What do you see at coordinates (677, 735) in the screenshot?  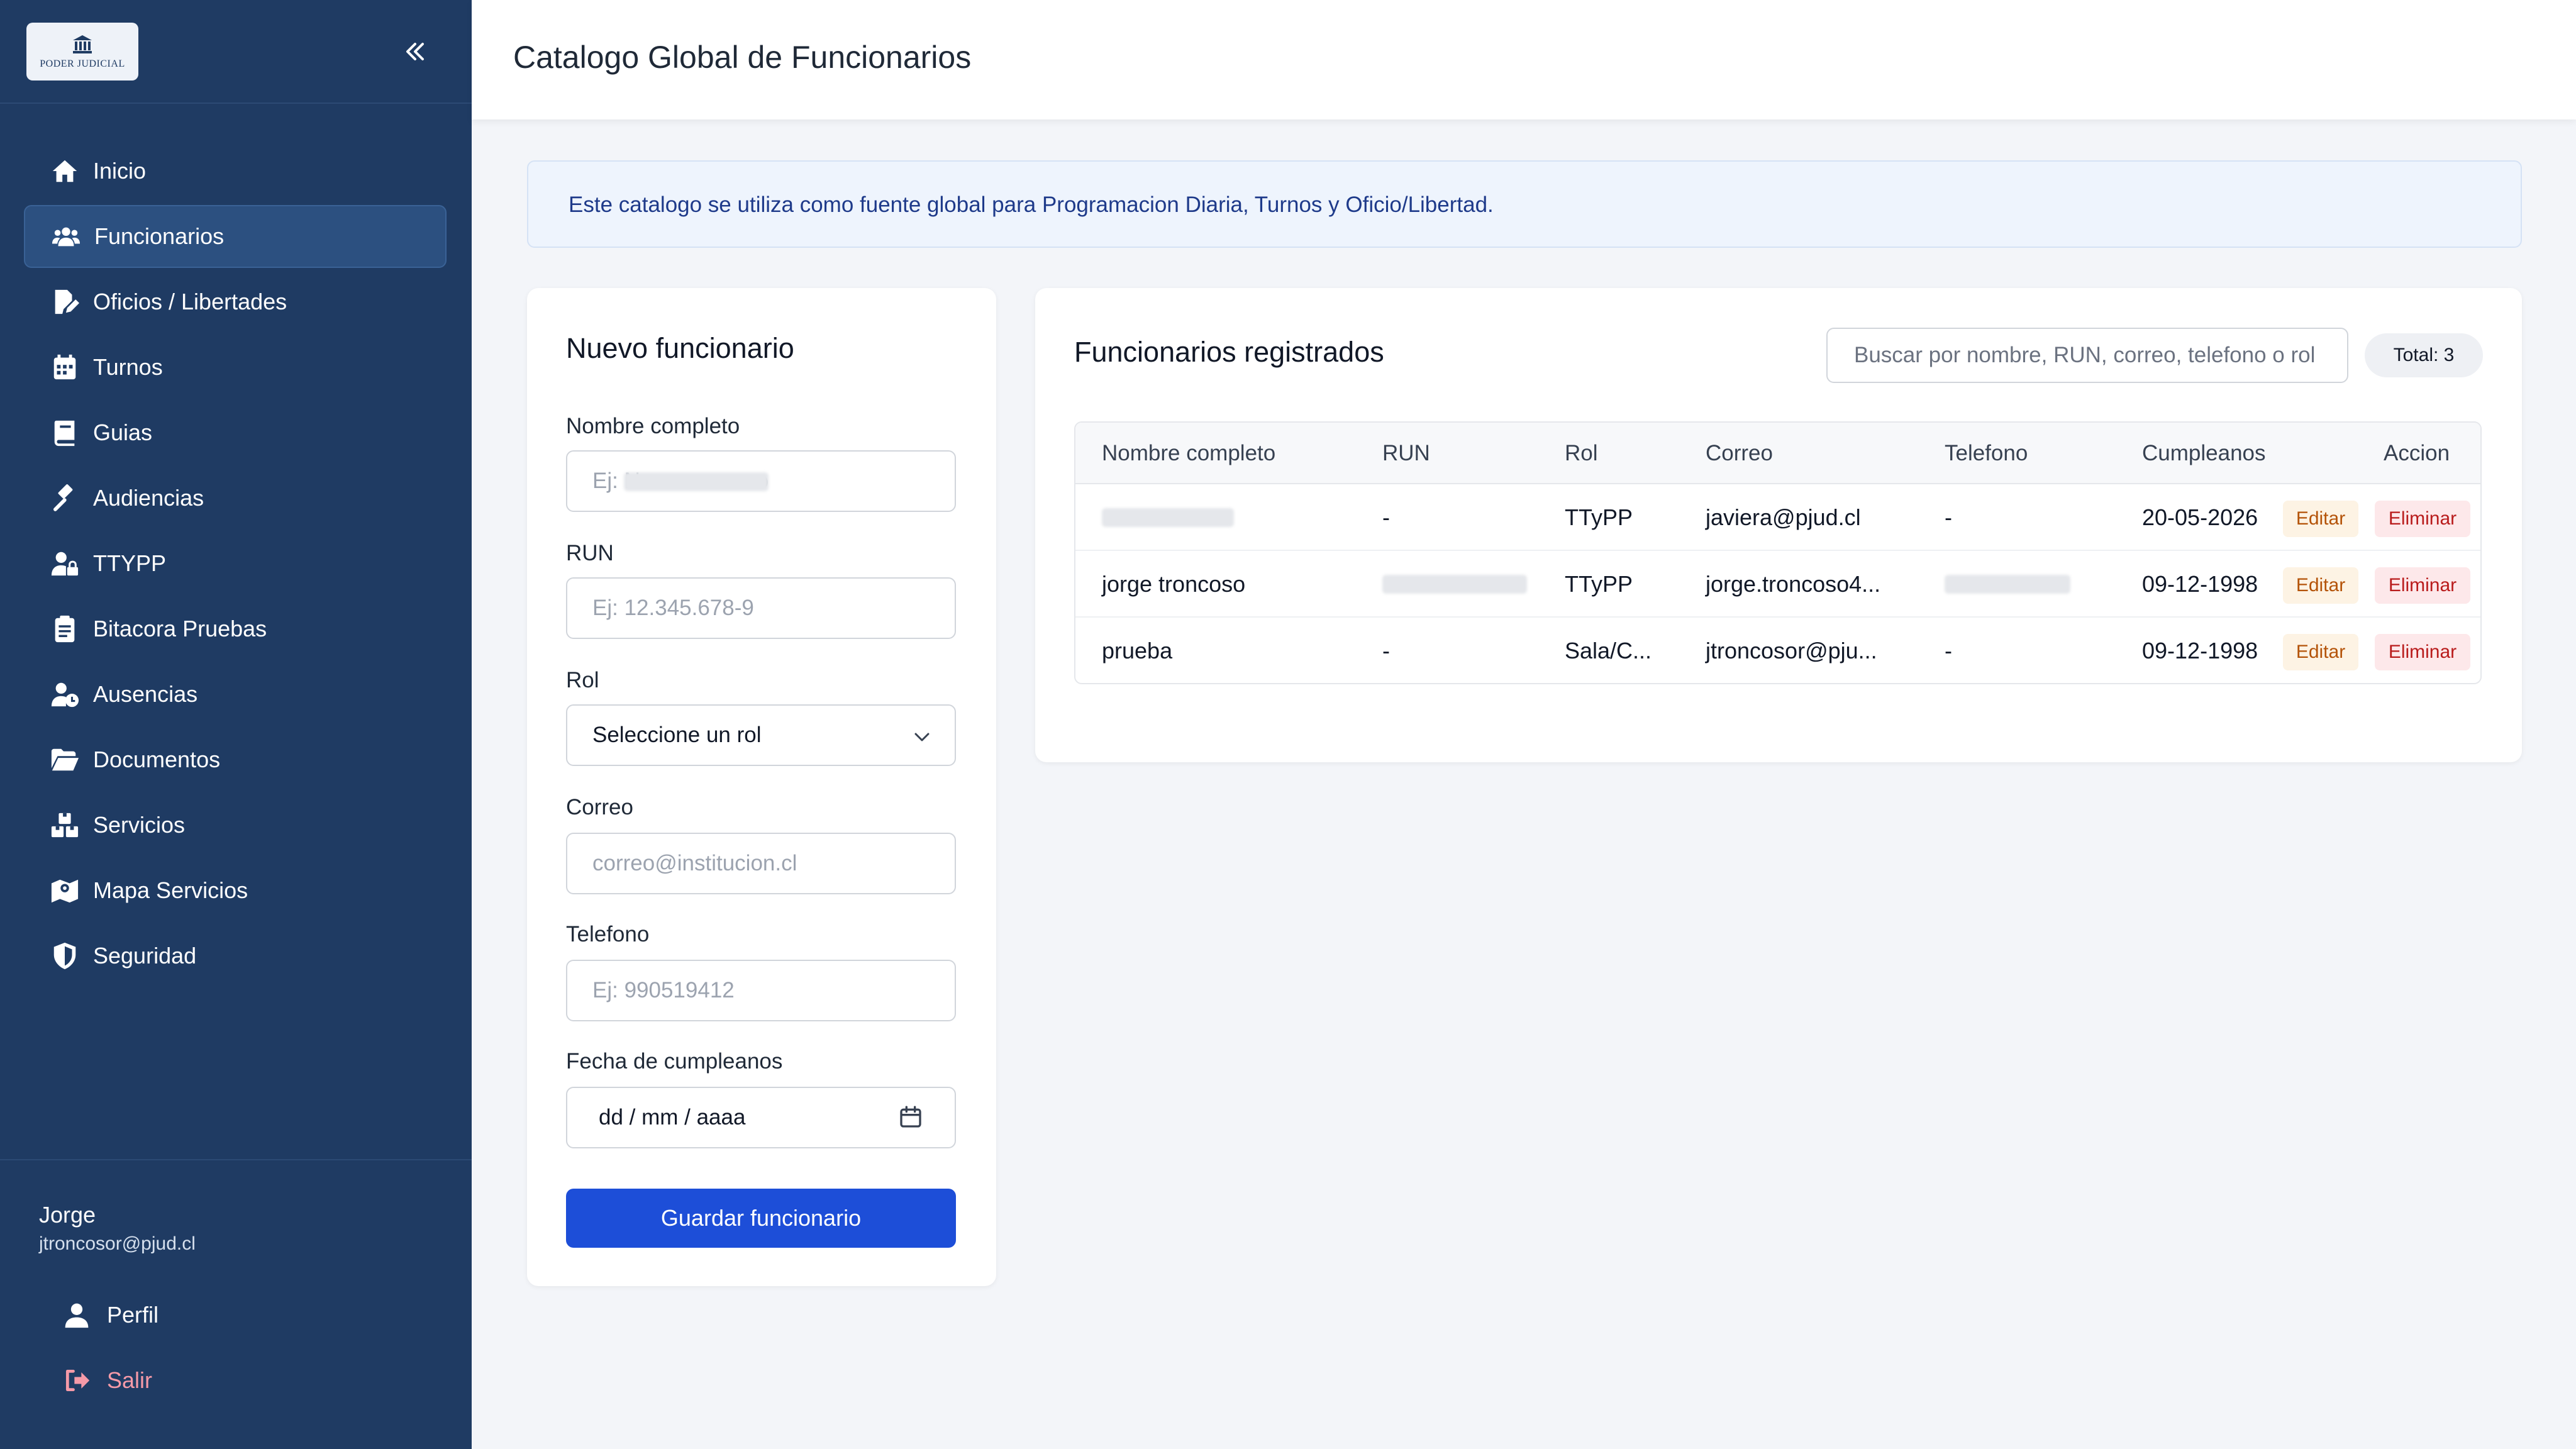 I see `rol-select-value: Seleccione un rol` at bounding box center [677, 735].